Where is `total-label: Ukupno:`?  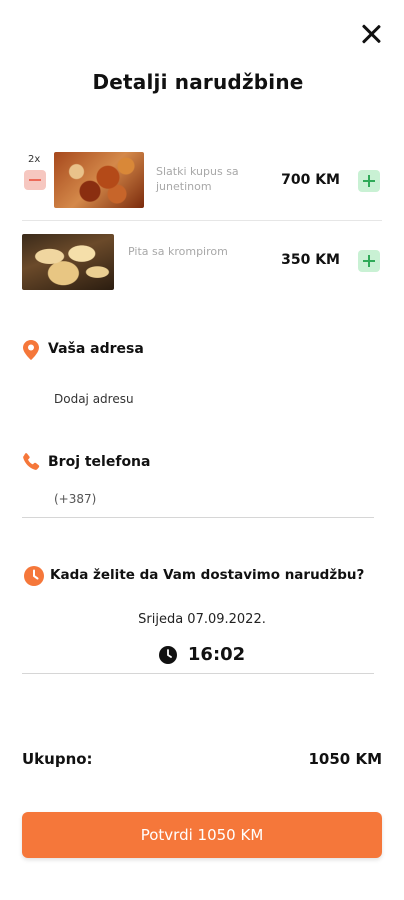
total-label: Ukupno: is located at coordinates (57, 759).